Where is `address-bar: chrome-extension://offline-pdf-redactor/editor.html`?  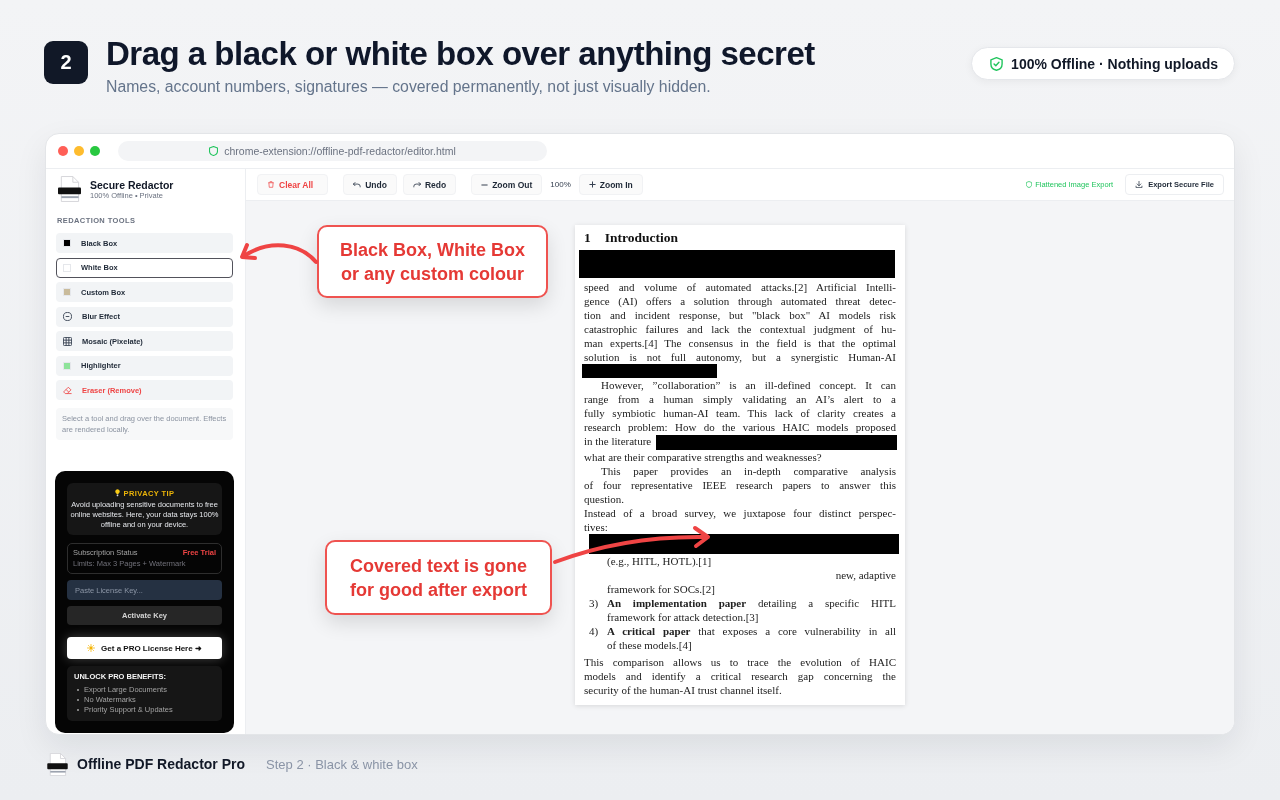
address-bar: chrome-extension://offline-pdf-redactor/editor.html is located at coordinates (332, 151).